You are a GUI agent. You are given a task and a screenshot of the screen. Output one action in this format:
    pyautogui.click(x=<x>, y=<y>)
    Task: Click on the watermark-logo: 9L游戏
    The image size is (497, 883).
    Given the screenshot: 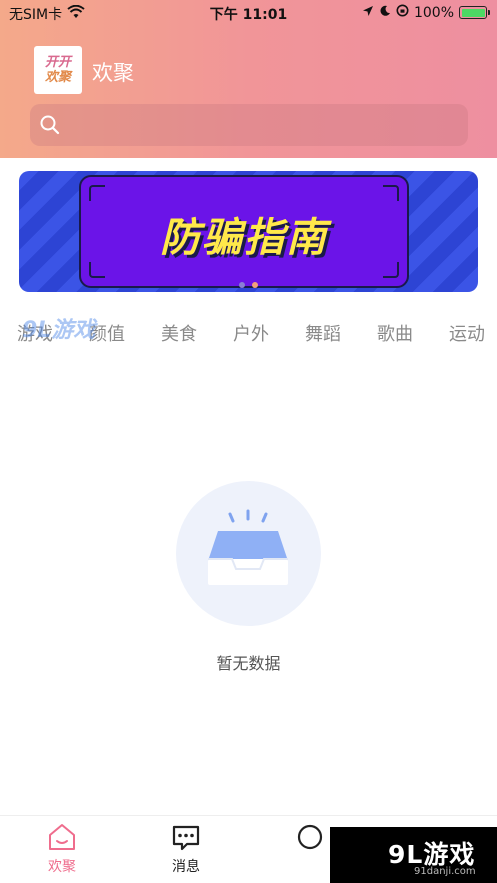 What is the action you would take?
    pyautogui.click(x=59, y=330)
    